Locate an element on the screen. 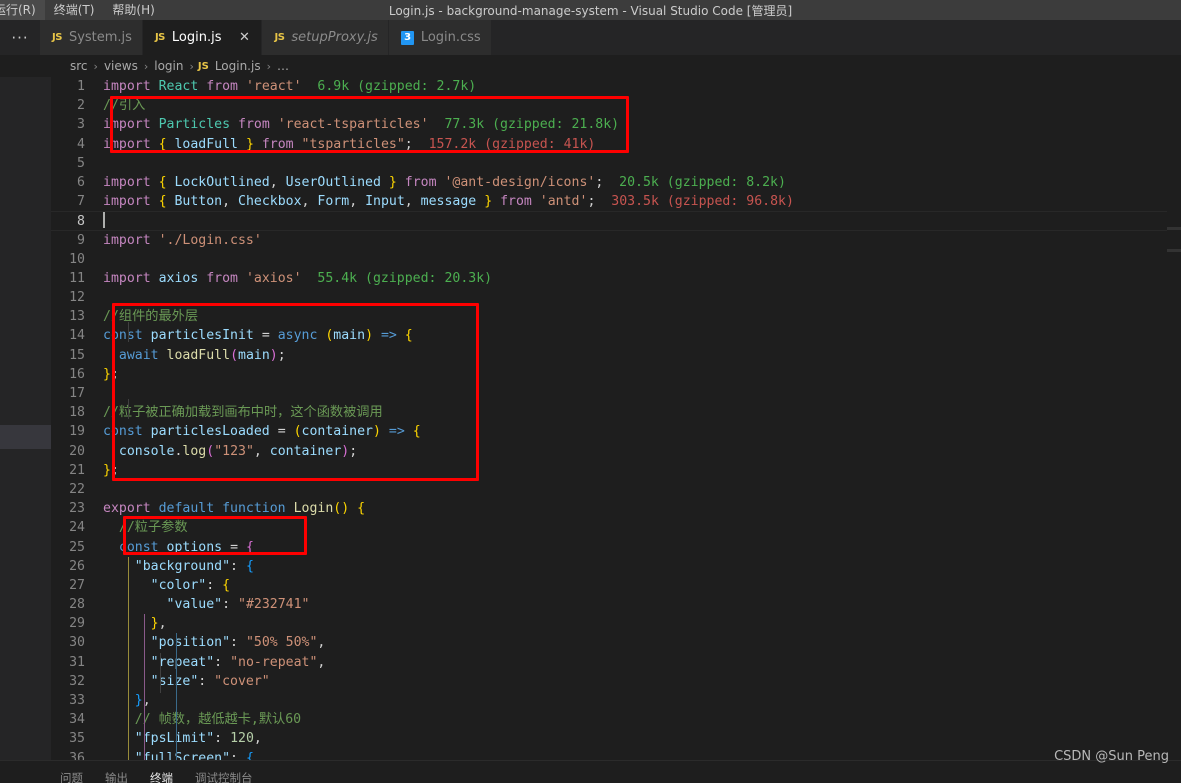 The height and width of the screenshot is (783, 1181). code-line: 34 // 帧数，越低越卡,默认60 is located at coordinates (616, 719).